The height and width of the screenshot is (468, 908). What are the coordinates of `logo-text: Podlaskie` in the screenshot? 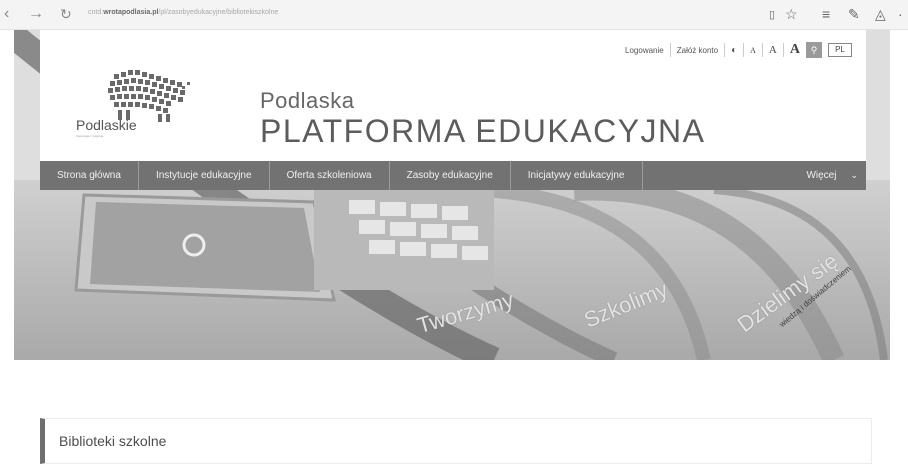 It's located at (106, 125).